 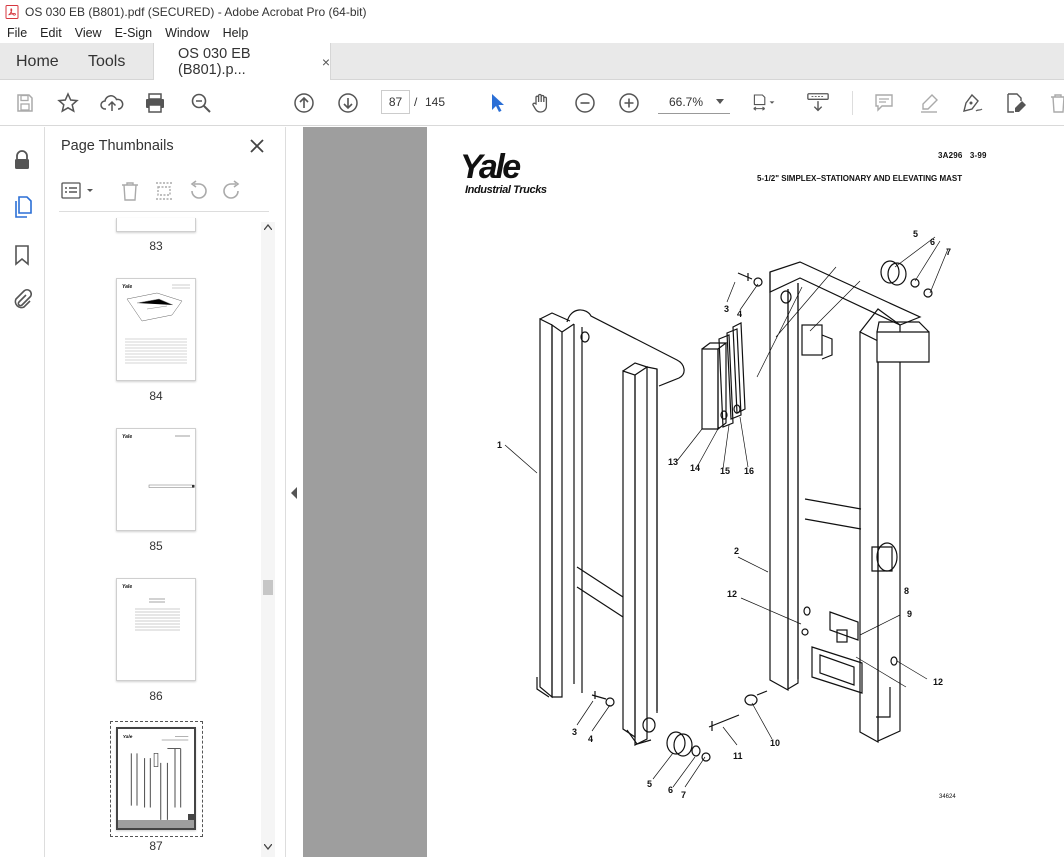 I want to click on thumbnail-scrollbar, so click(x=268, y=539).